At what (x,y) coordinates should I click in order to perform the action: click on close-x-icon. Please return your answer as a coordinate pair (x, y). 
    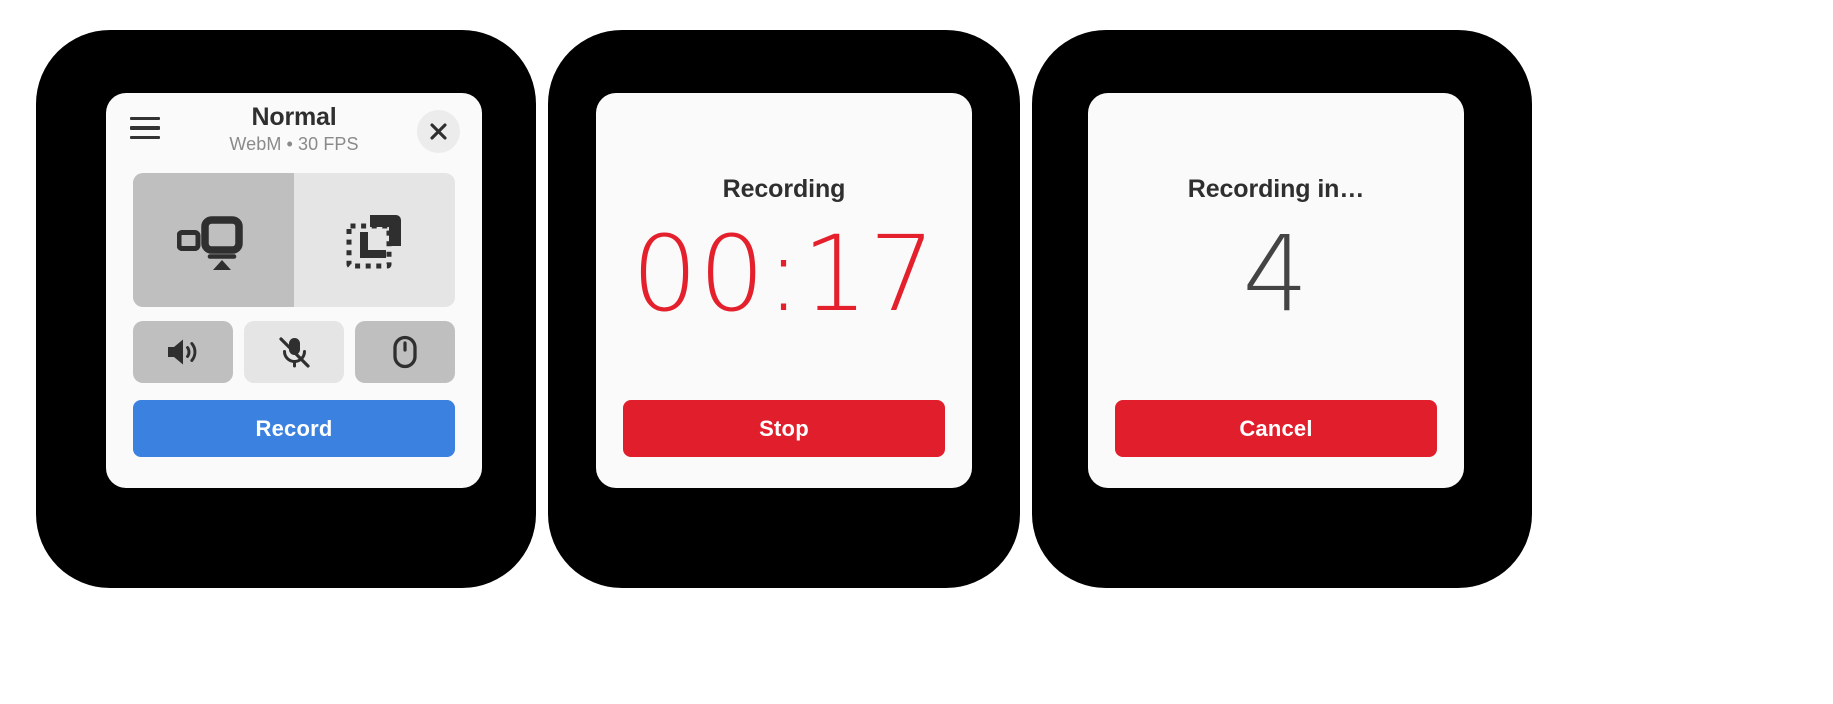
    Looking at the image, I should click on (438, 131).